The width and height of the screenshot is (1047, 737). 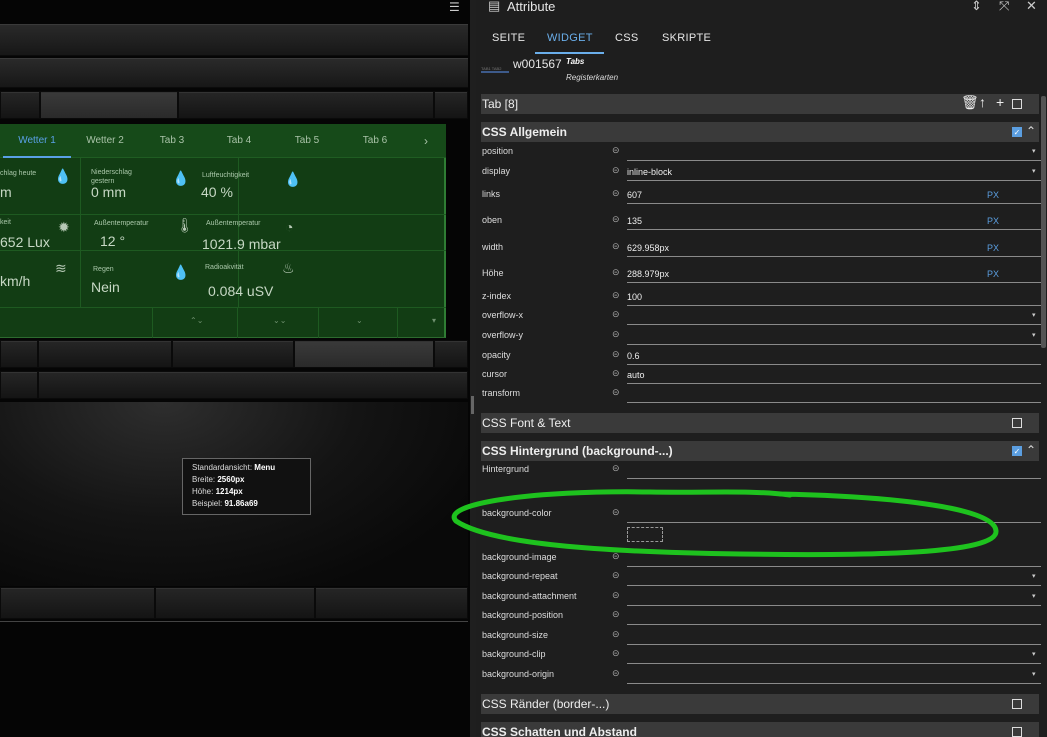 What do you see at coordinates (575, 61) in the screenshot?
I see `widget-type: Tabs` at bounding box center [575, 61].